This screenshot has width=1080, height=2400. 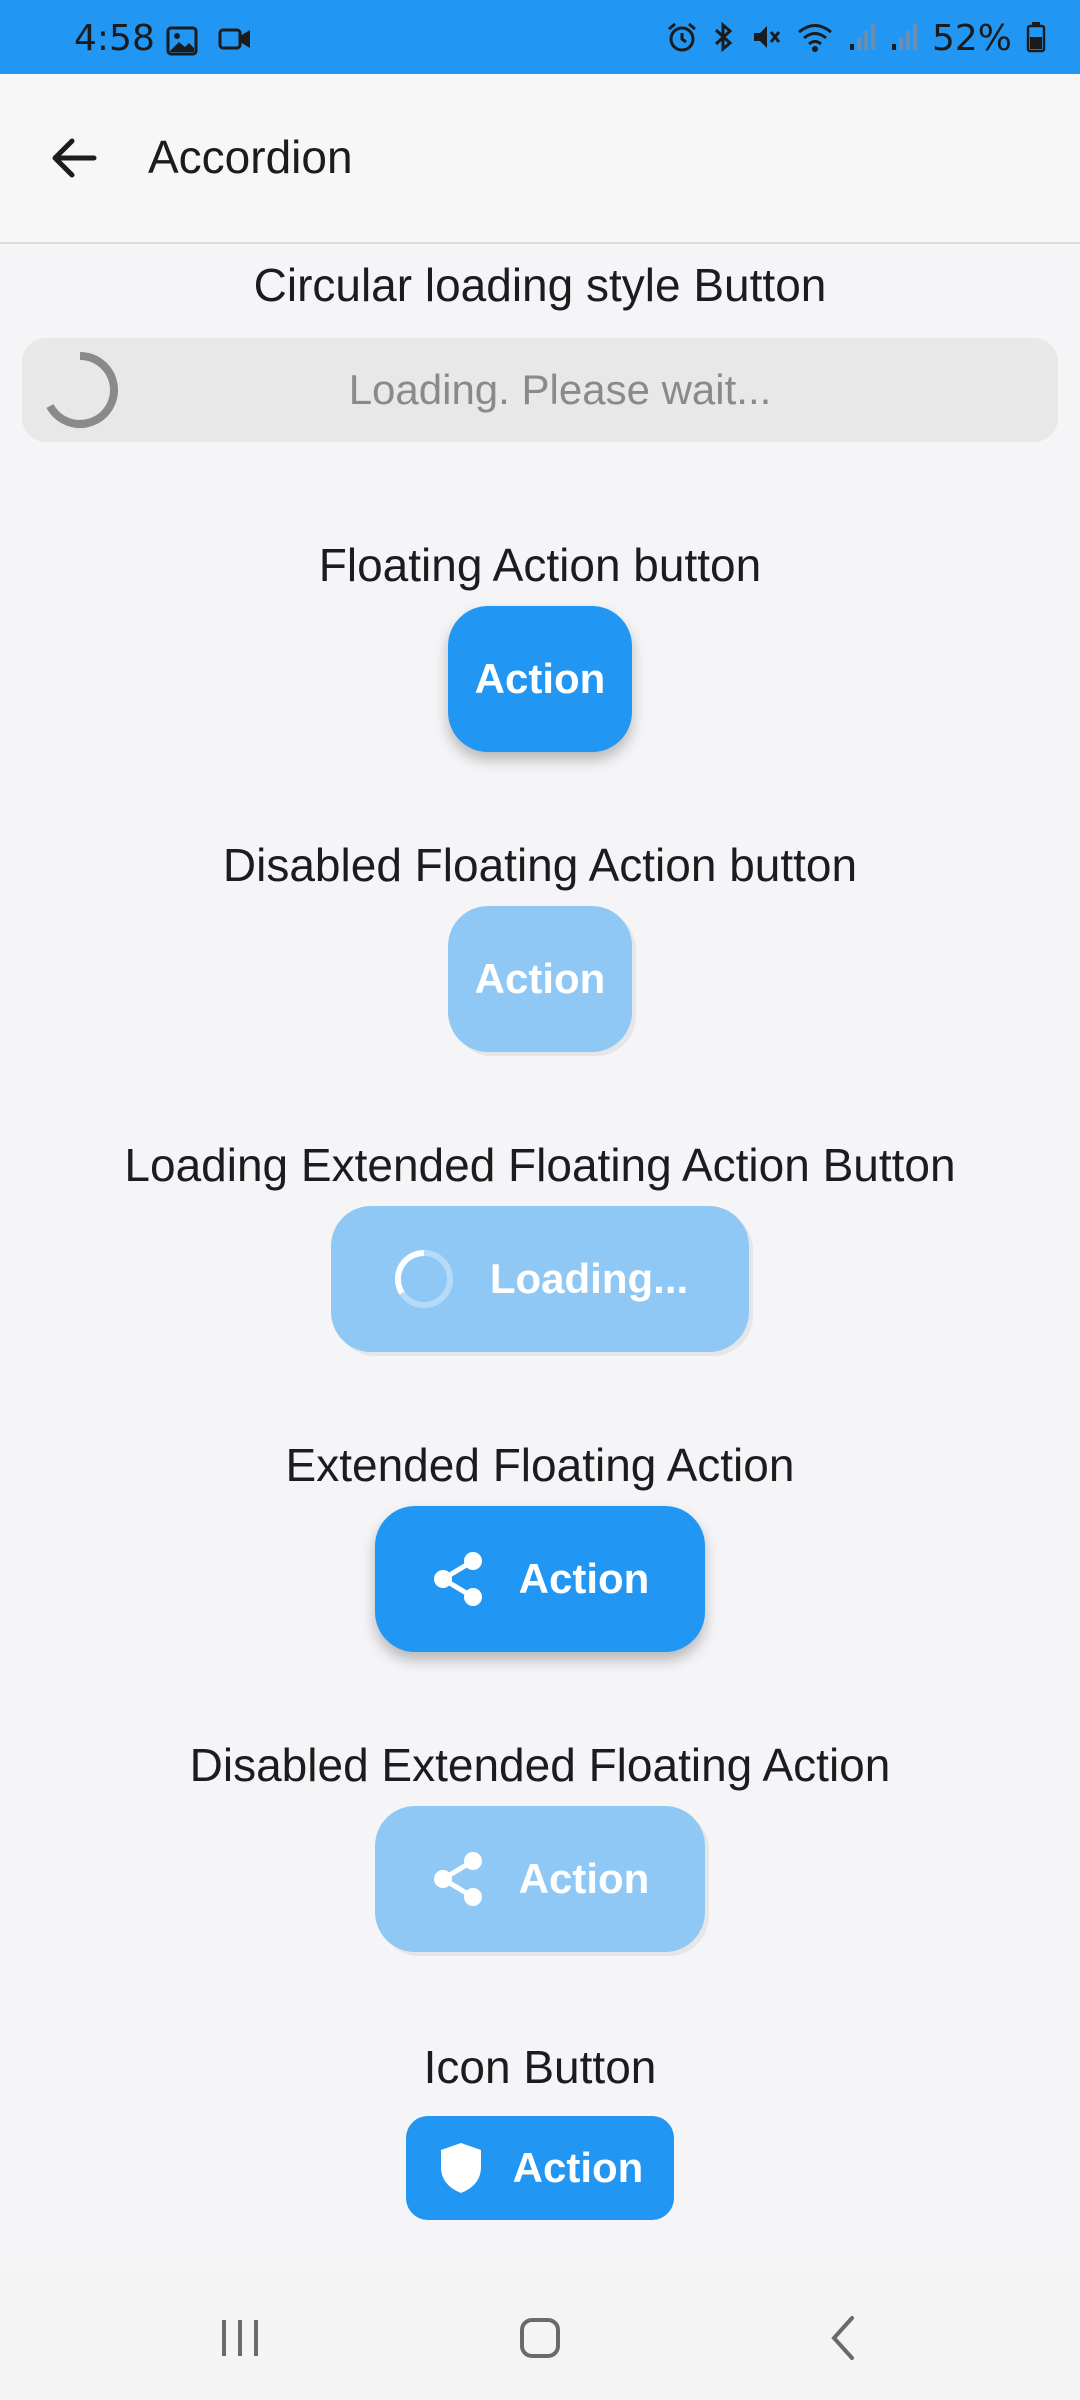 I want to click on disabled-fab-title: Disabled Floating Action button, so click(x=540, y=865).